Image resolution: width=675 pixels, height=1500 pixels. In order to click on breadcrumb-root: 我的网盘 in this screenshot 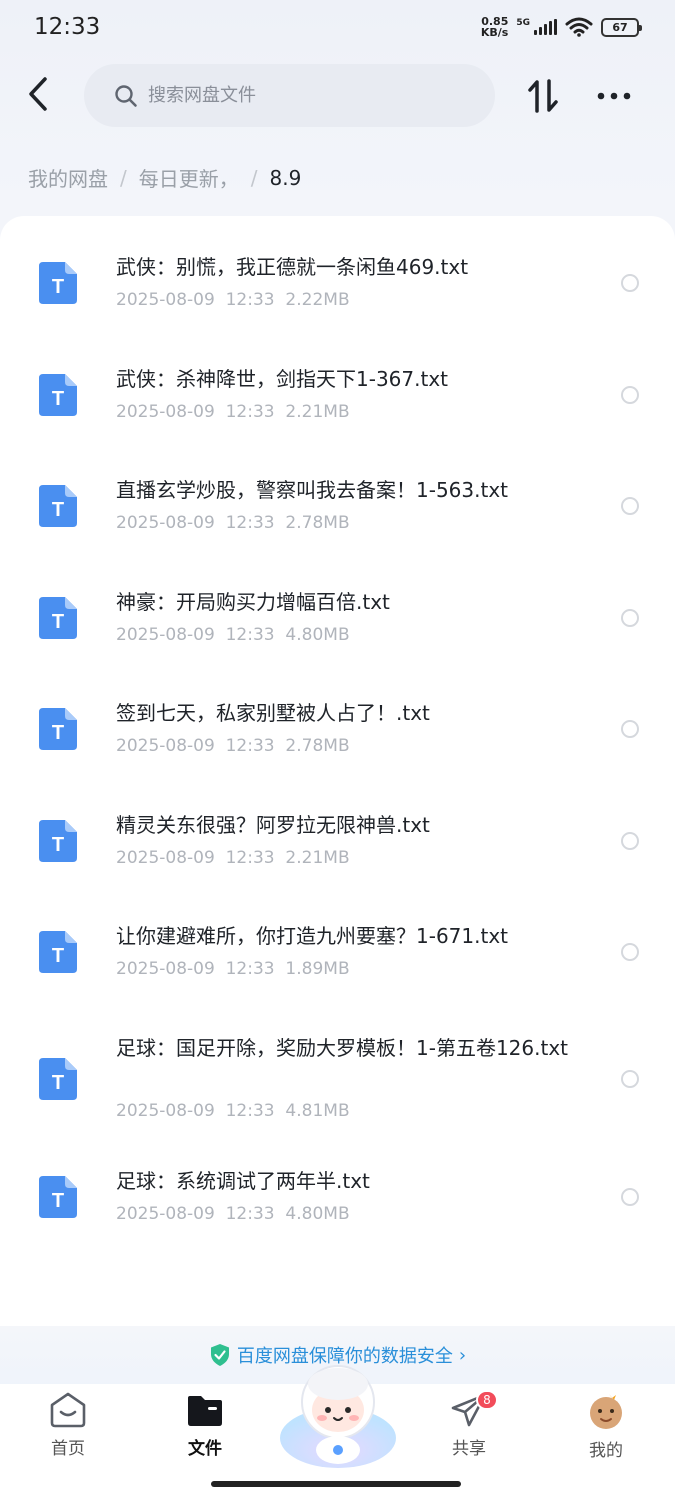, I will do `click(68, 177)`.